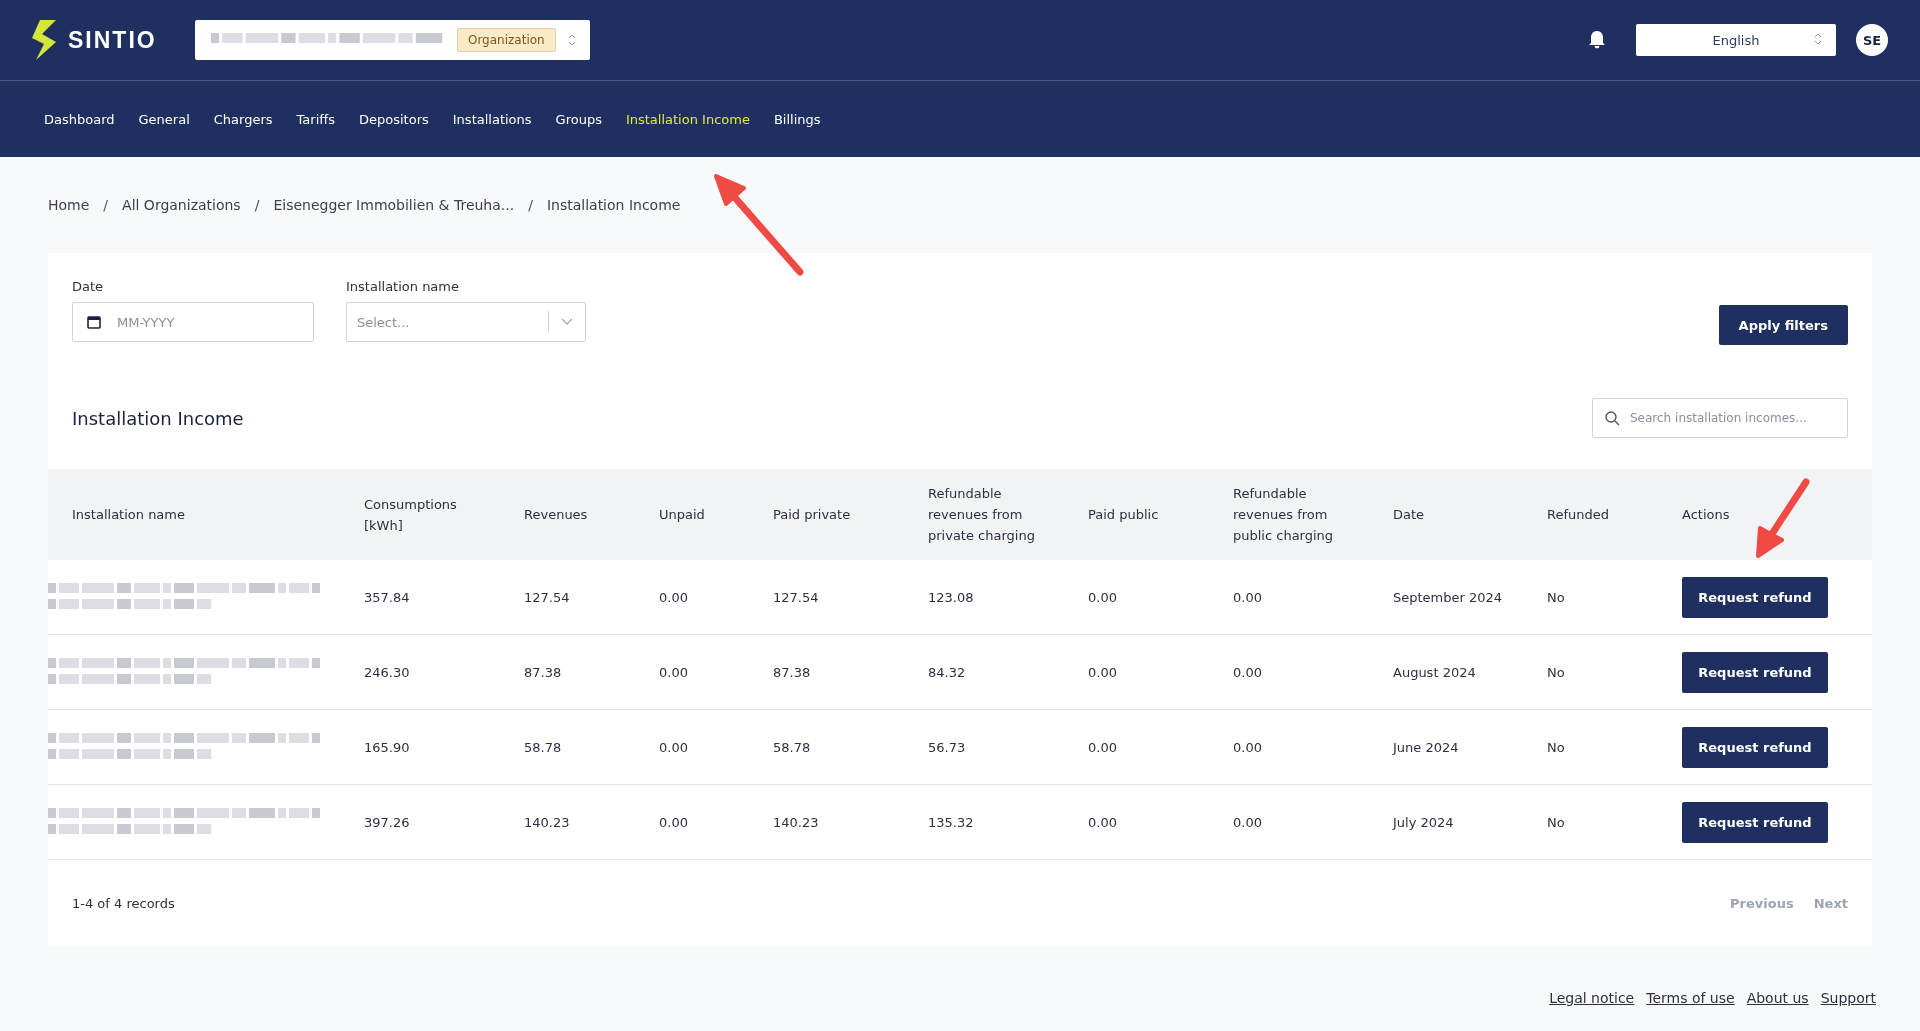  What do you see at coordinates (1777, 998) in the screenshot?
I see `footer-link: About us` at bounding box center [1777, 998].